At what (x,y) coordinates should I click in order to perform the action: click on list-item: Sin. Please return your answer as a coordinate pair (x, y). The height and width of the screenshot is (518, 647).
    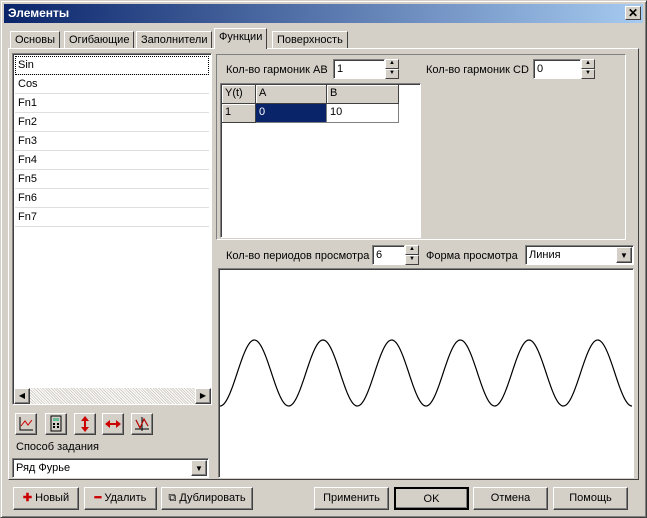
    Looking at the image, I should click on (112, 65).